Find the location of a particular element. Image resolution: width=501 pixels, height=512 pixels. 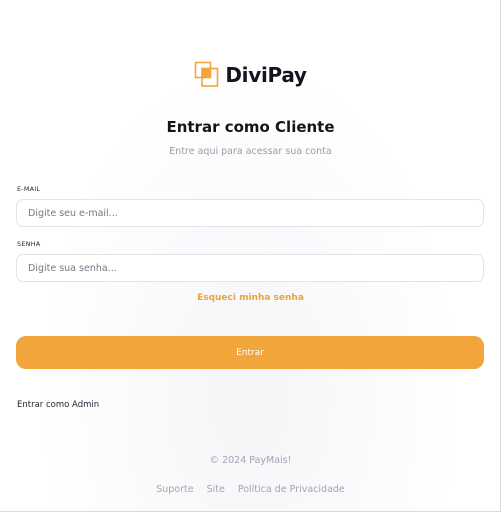

brand-name: DiviPay is located at coordinates (266, 75).